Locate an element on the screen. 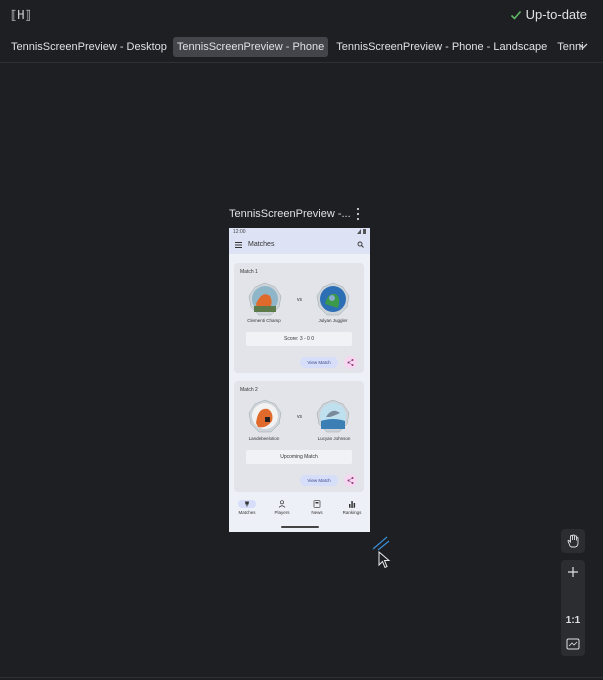 The image size is (603, 680). player1-name: Clementi Champ is located at coordinates (264, 320).